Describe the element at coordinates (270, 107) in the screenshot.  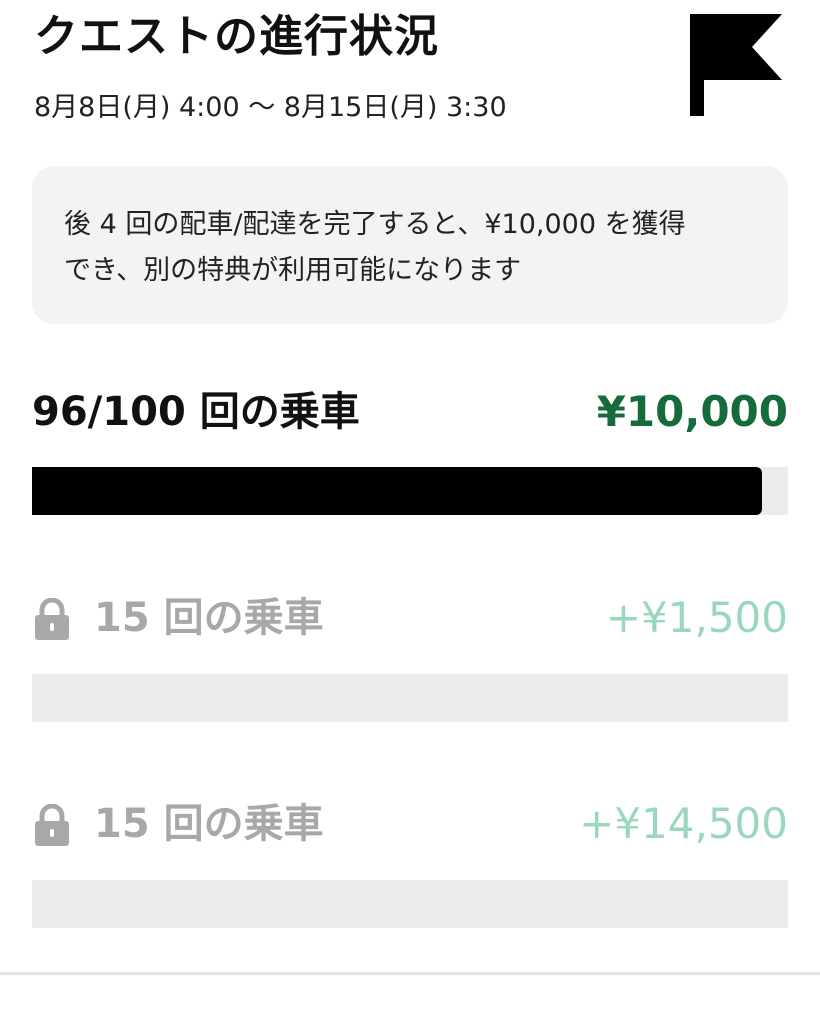
I see `quest-date-range: 8月8日(月) 4:00 〜 8月15日(月) 3:30` at that location.